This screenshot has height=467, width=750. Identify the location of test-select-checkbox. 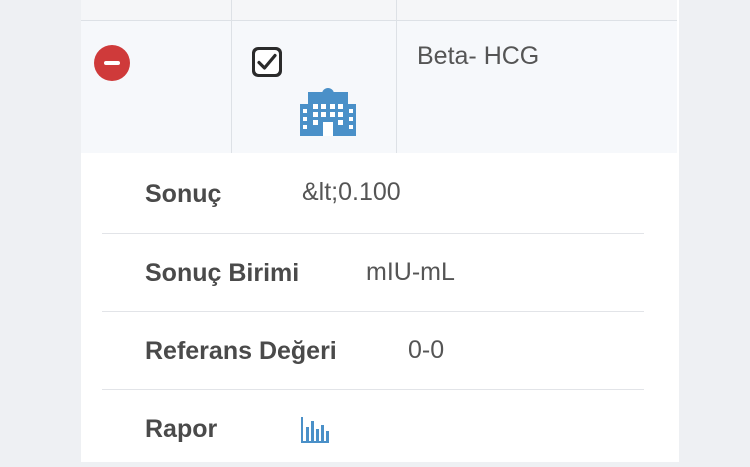
(267, 62).